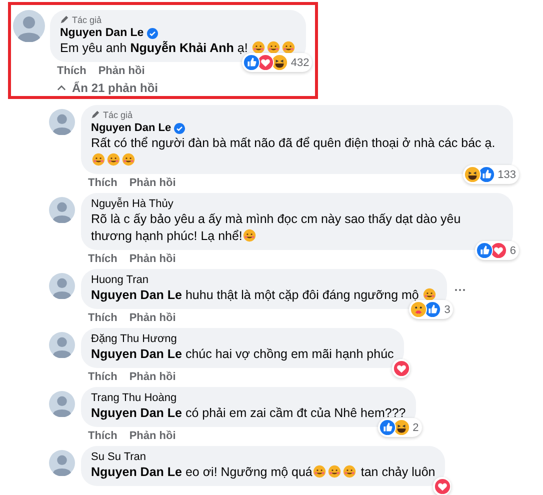  What do you see at coordinates (118, 457) in the screenshot?
I see `author-name: Su Su Tran` at bounding box center [118, 457].